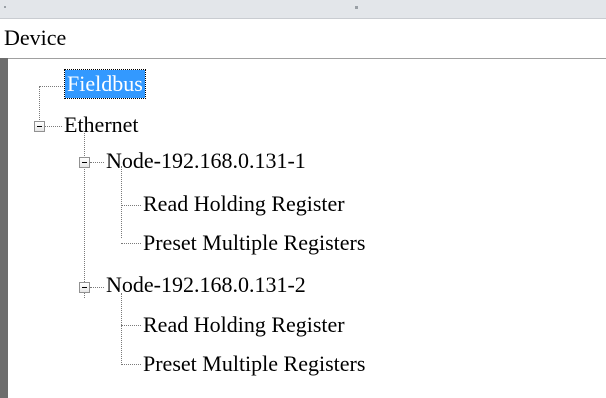  I want to click on tree-item-ethernet: Ethernet, so click(101, 125).